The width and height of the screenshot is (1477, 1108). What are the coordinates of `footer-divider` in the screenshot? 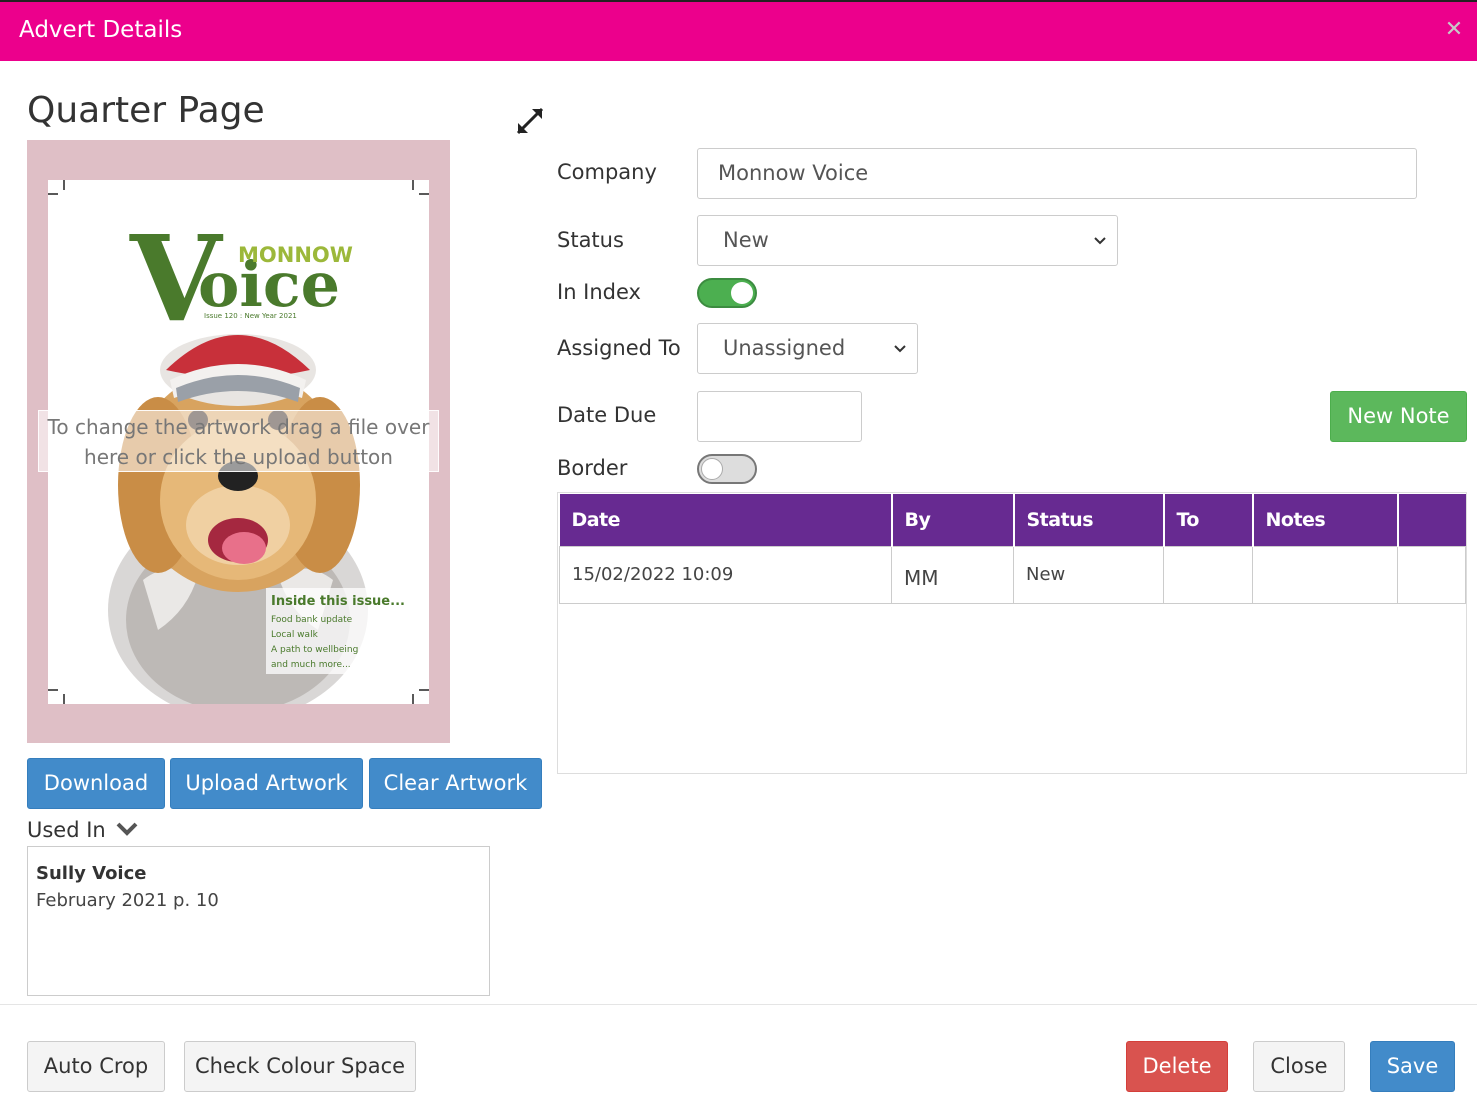 It's located at (738, 1004).